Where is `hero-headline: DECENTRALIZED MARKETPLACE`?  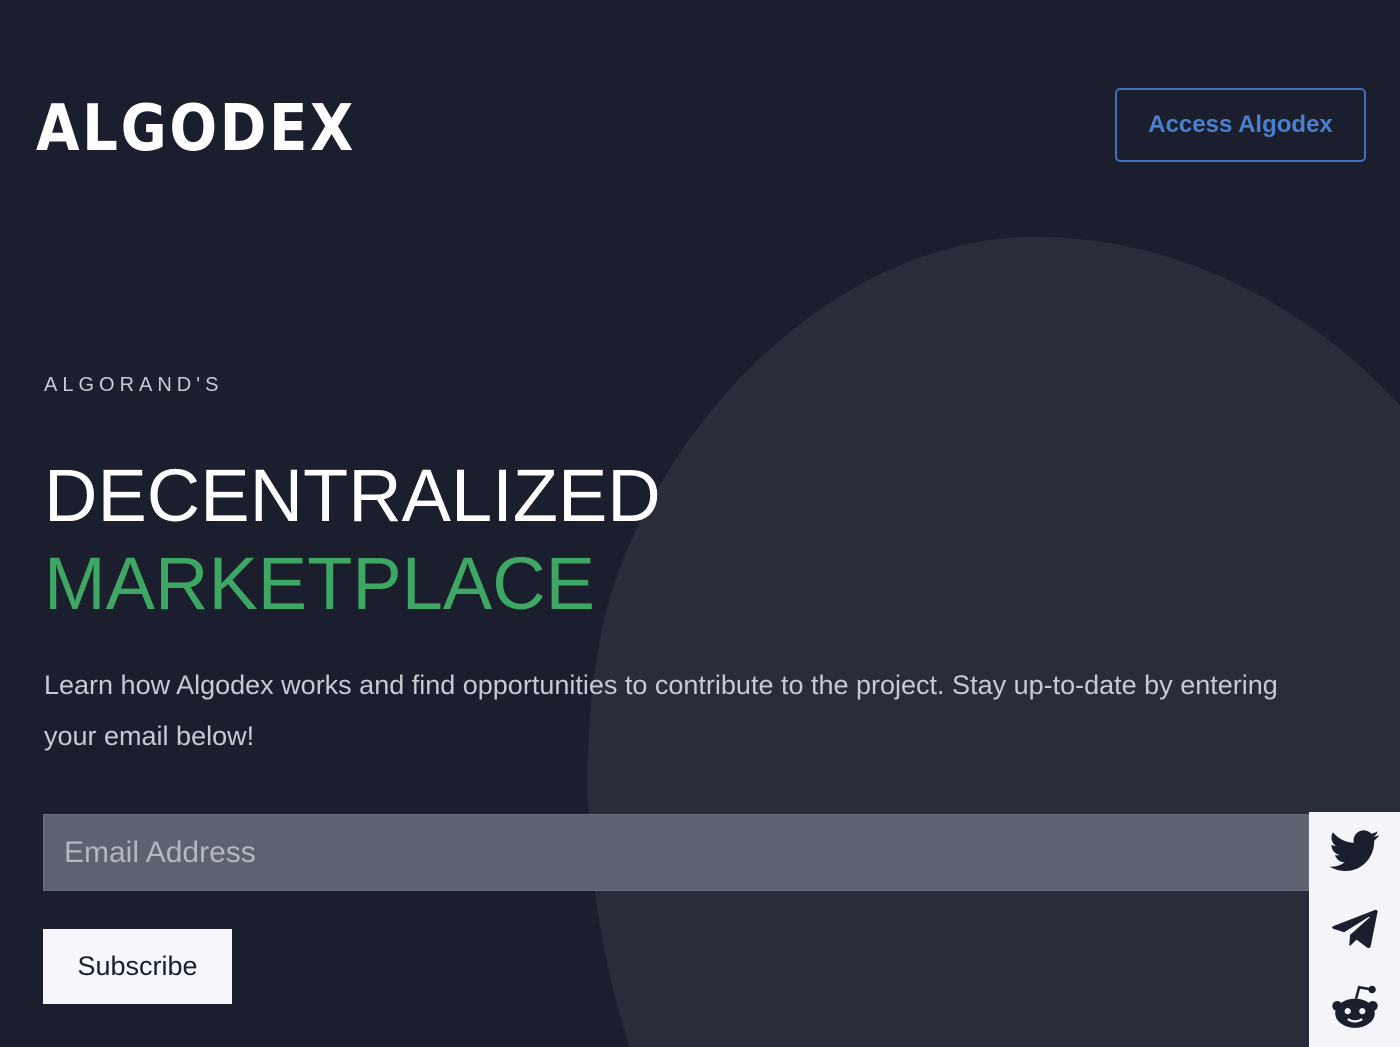
hero-headline: DECENTRALIZED MARKETPLACE is located at coordinates (352, 540).